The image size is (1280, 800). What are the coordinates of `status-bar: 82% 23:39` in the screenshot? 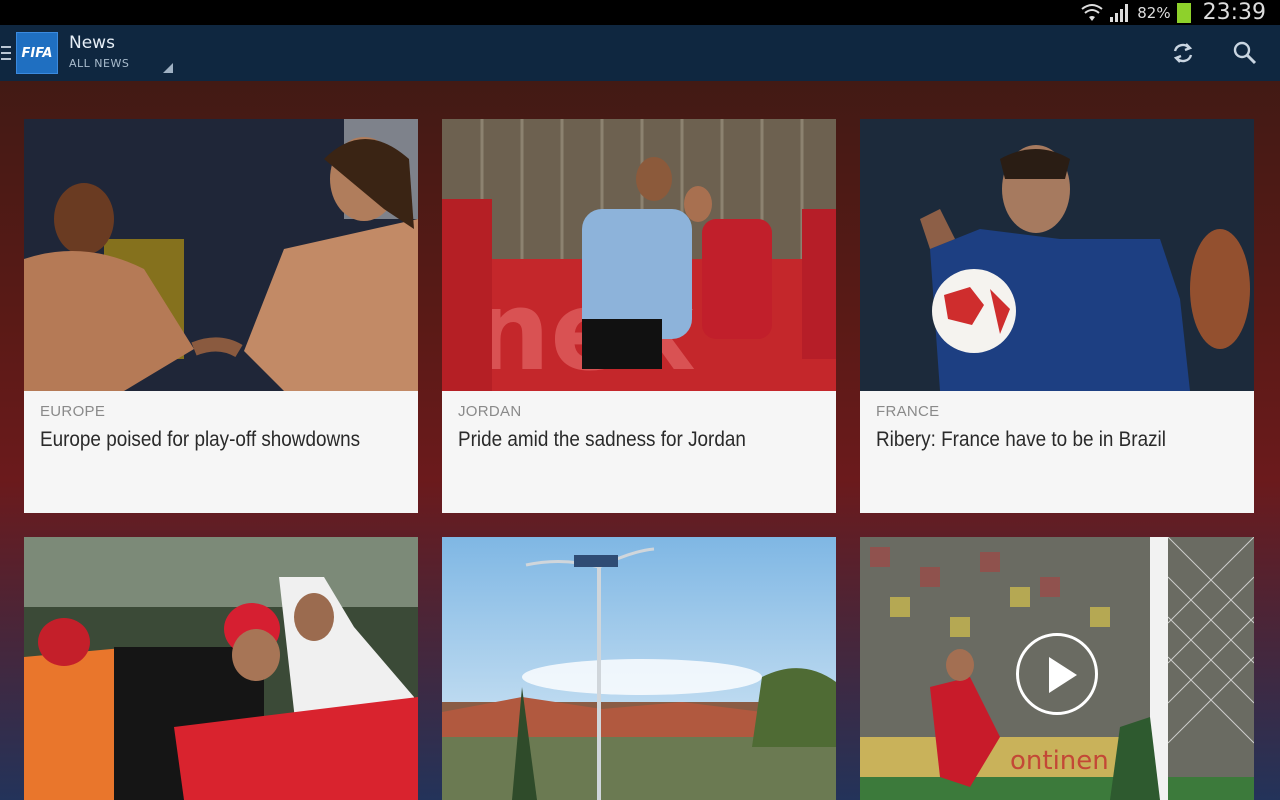 It's located at (640, 12).